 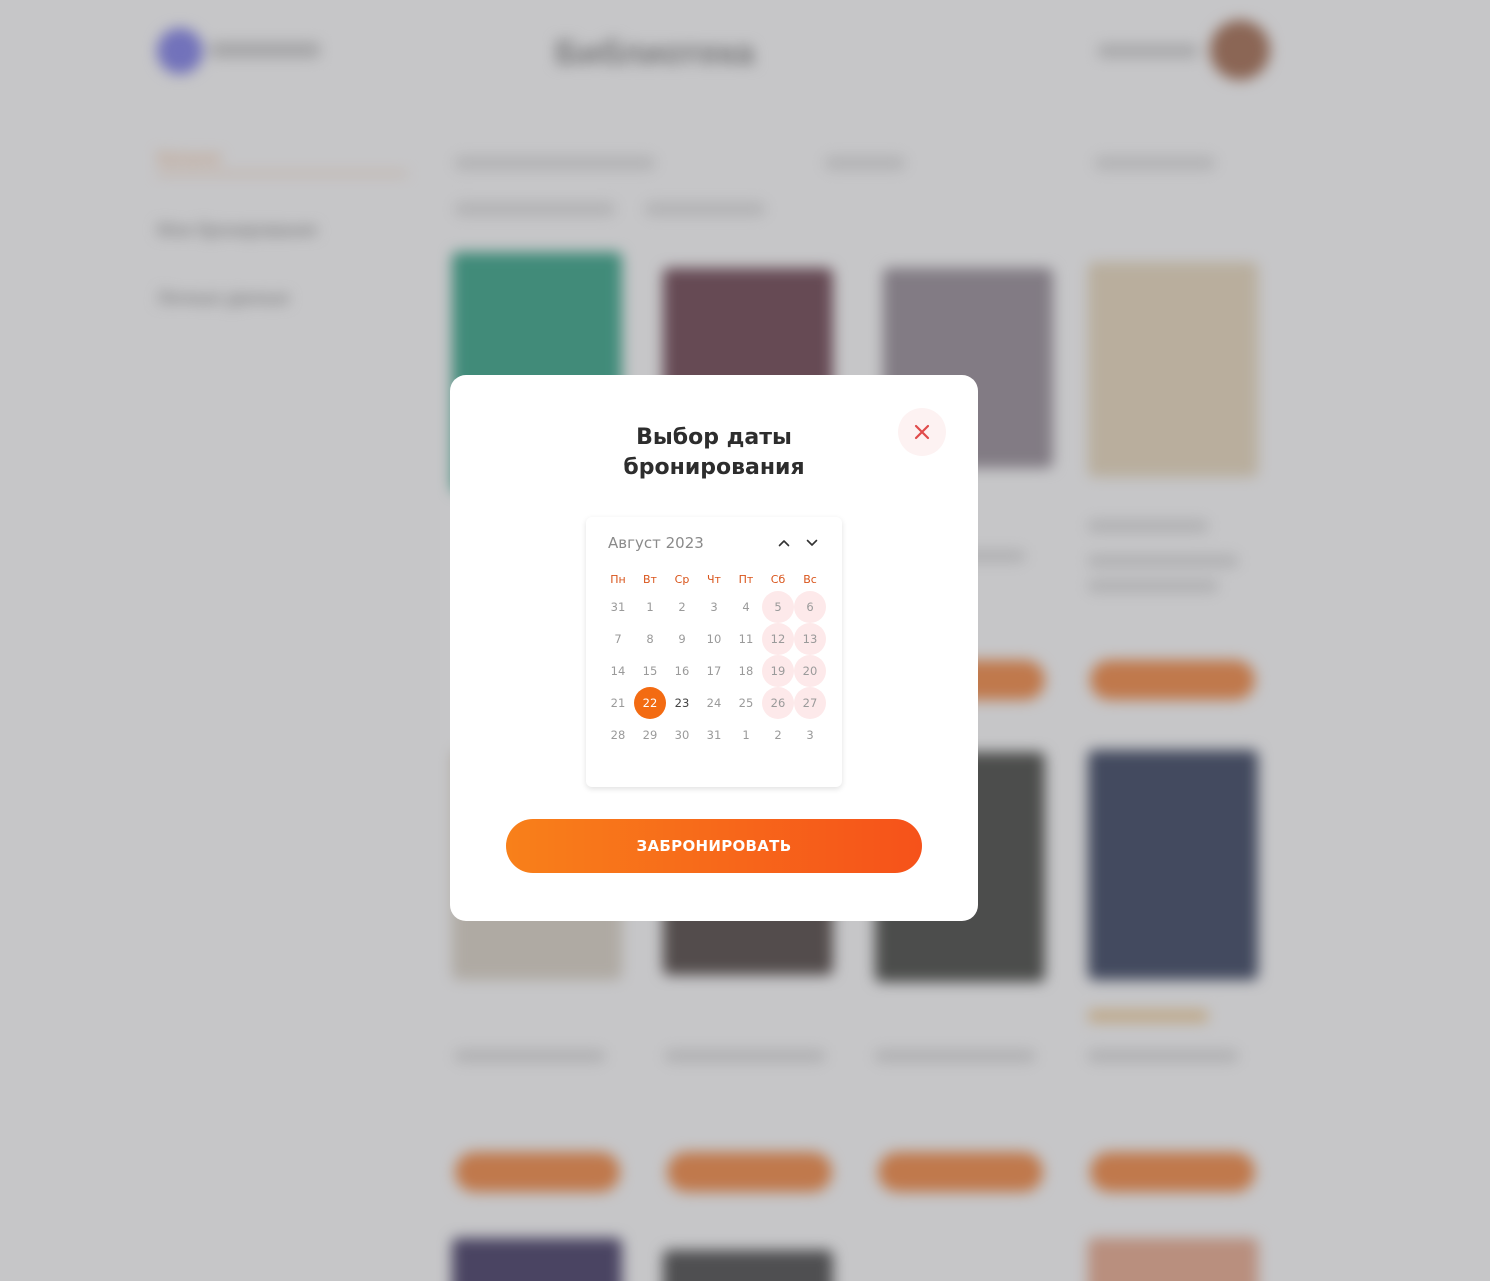 What do you see at coordinates (656, 543) in the screenshot?
I see `month-label: Август 2023` at bounding box center [656, 543].